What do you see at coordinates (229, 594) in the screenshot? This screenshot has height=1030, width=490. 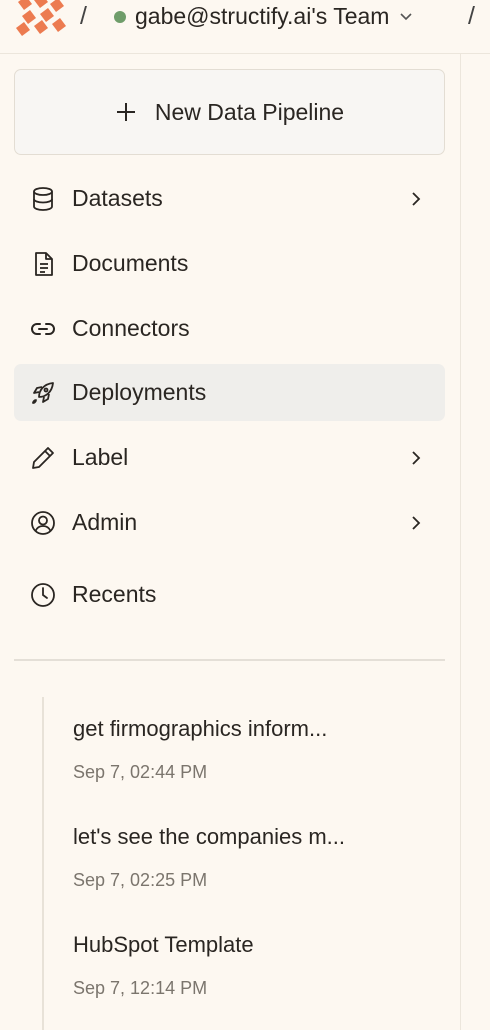 I see `sidebar-item-recents: Recents` at bounding box center [229, 594].